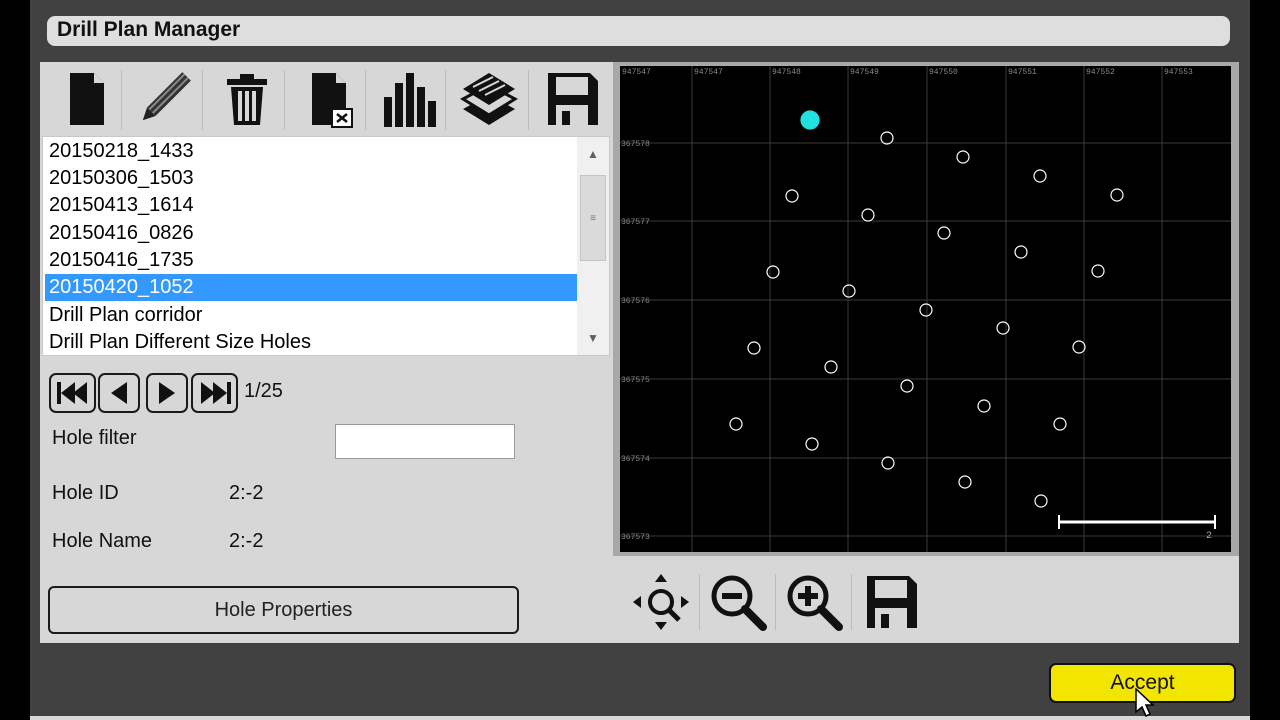 The height and width of the screenshot is (720, 1280). What do you see at coordinates (635, 222) in the screenshot?
I see `y-tick-label: 367577` at bounding box center [635, 222].